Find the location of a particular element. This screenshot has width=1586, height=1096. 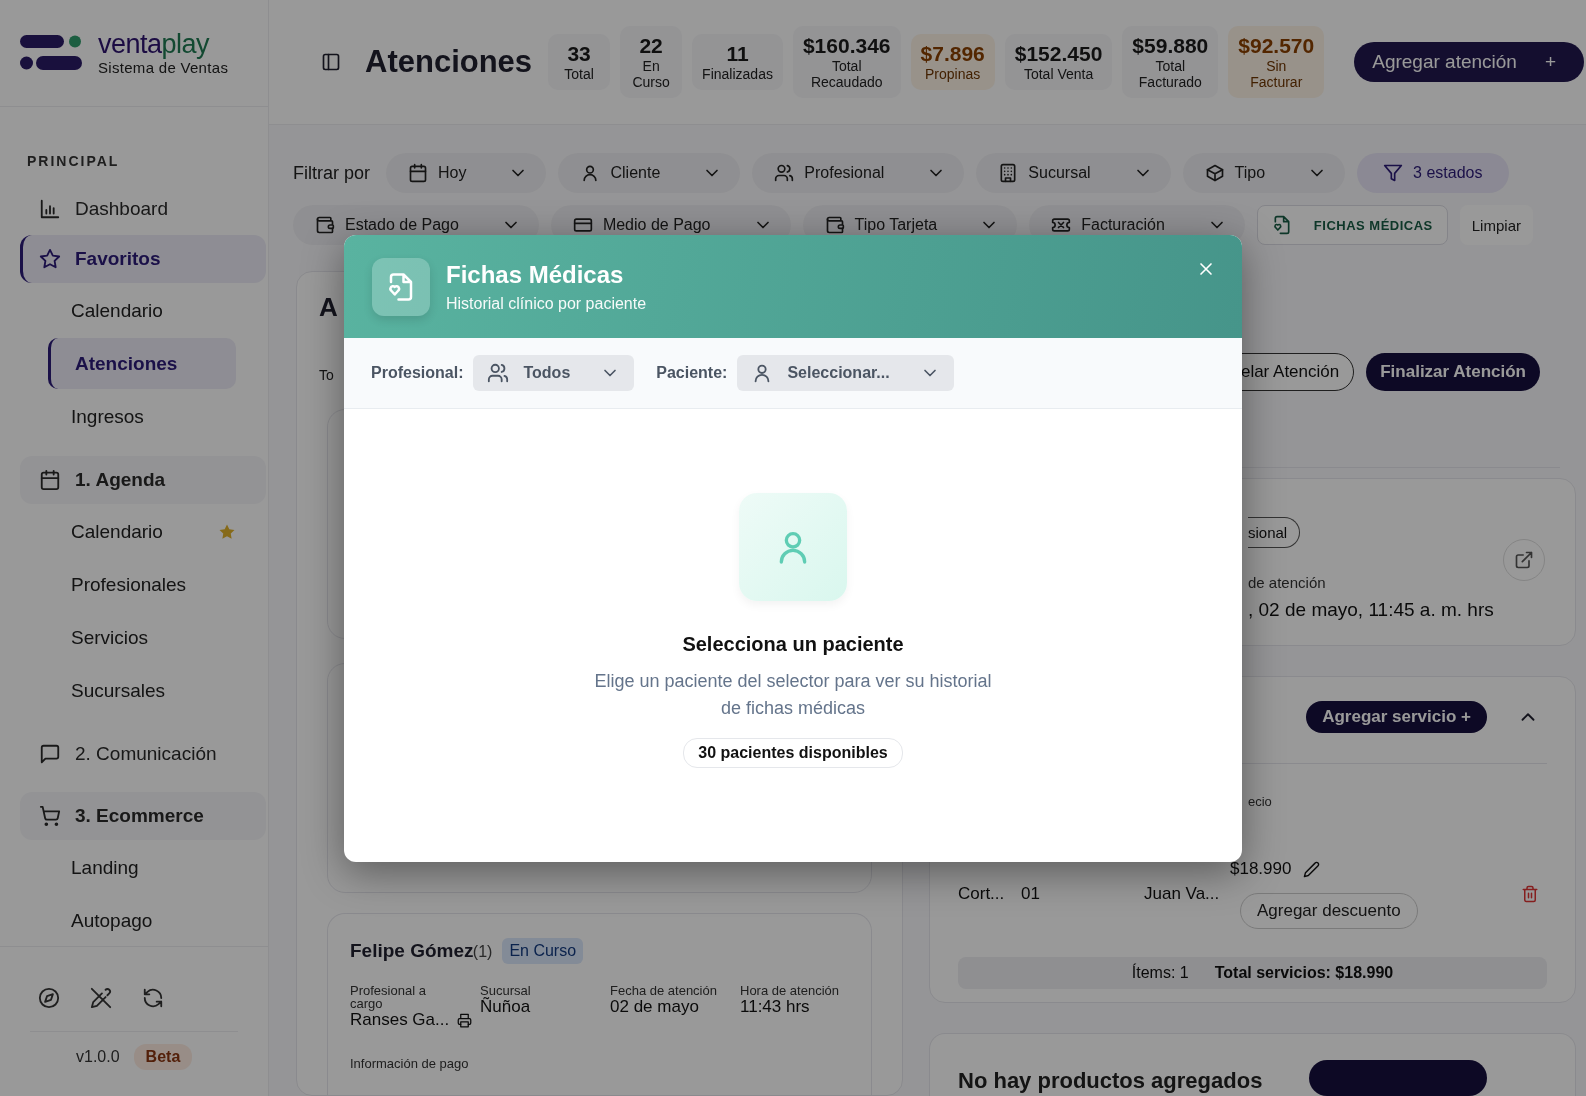

stat-label: Finalizadas is located at coordinates (737, 74).